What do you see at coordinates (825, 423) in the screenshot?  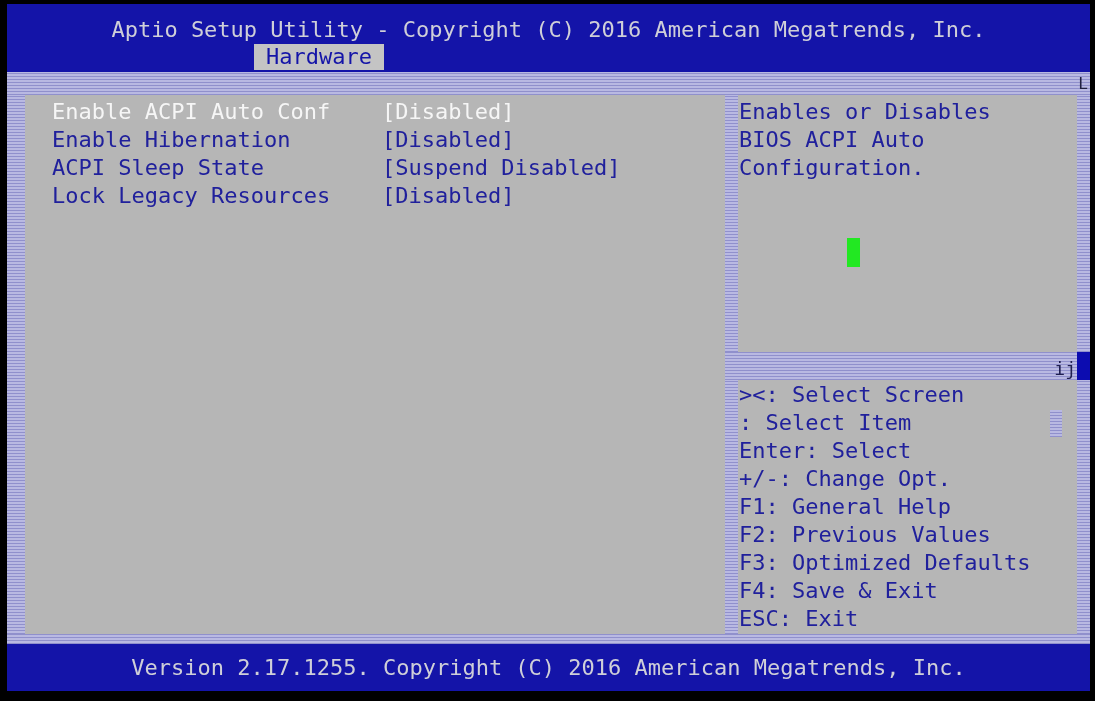 I see `key-help-line: : Select Item` at bounding box center [825, 423].